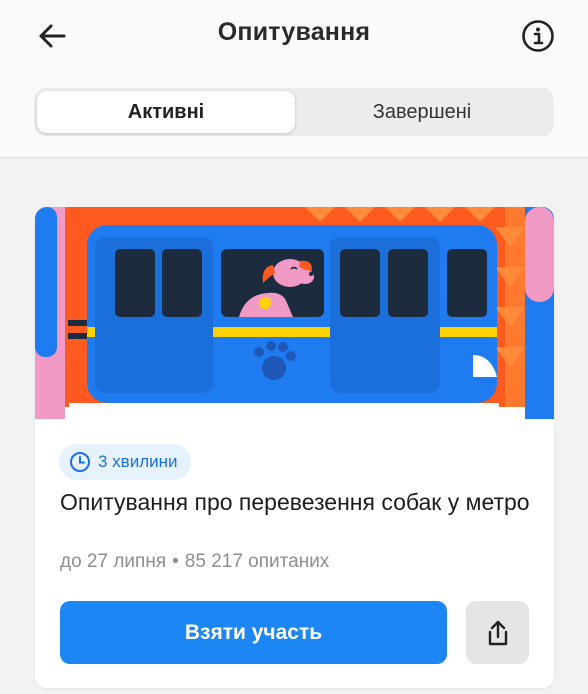  I want to click on share-button, so click(497, 632).